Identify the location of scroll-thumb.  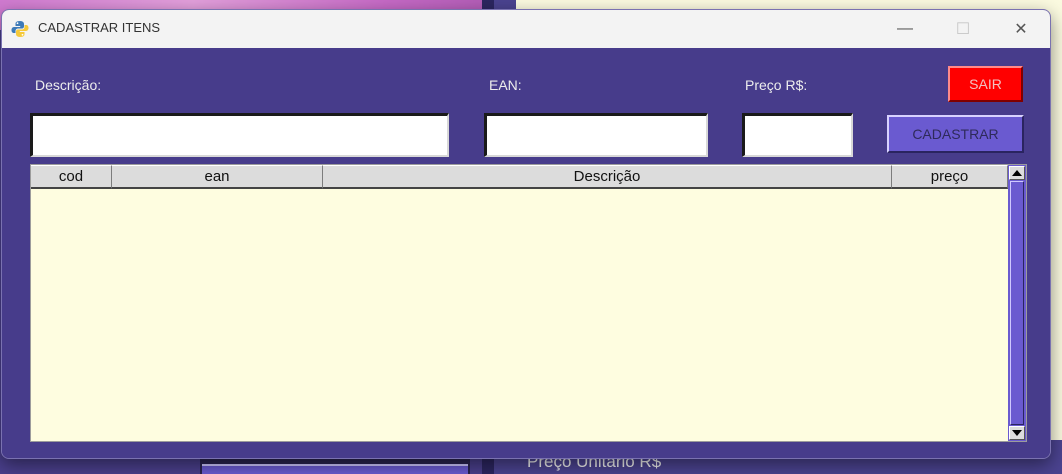
(1017, 303).